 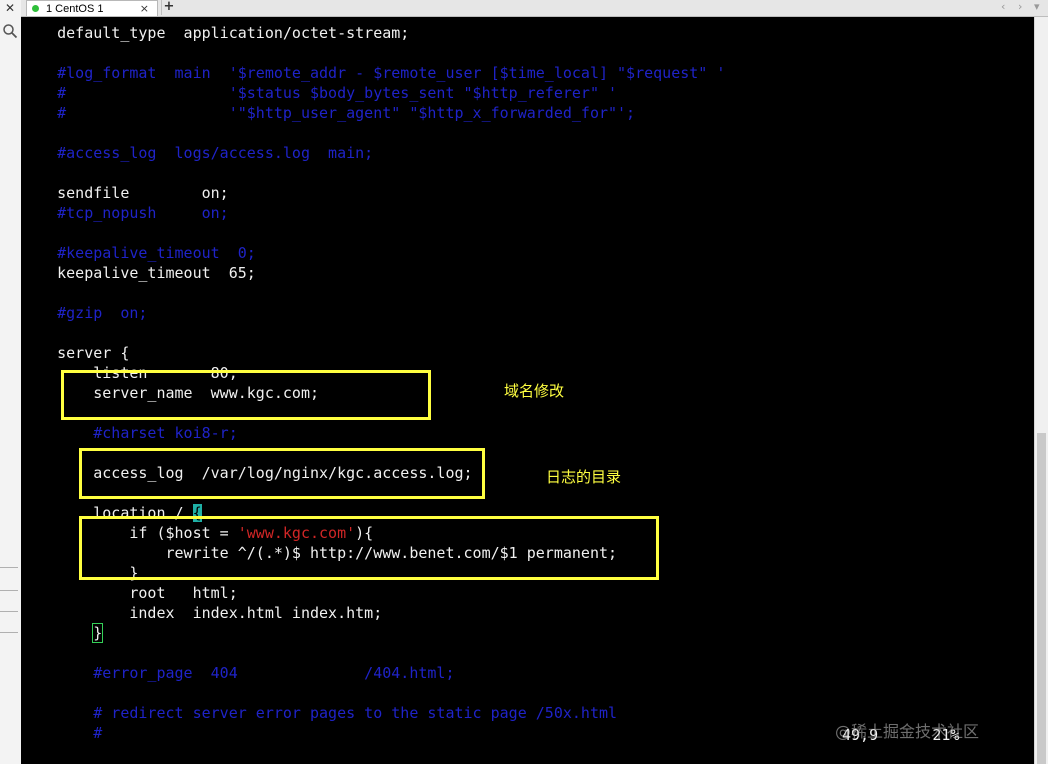 I want to click on tab-close-icon: ×, so click(x=144, y=8).